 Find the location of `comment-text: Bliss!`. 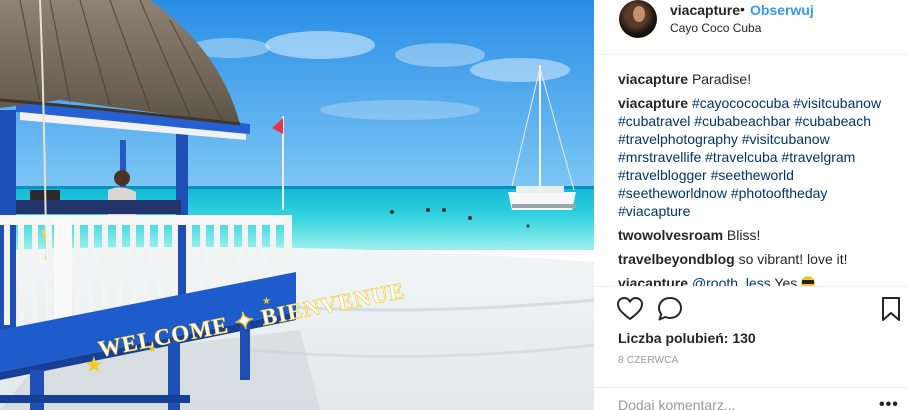

comment-text: Bliss! is located at coordinates (743, 235).